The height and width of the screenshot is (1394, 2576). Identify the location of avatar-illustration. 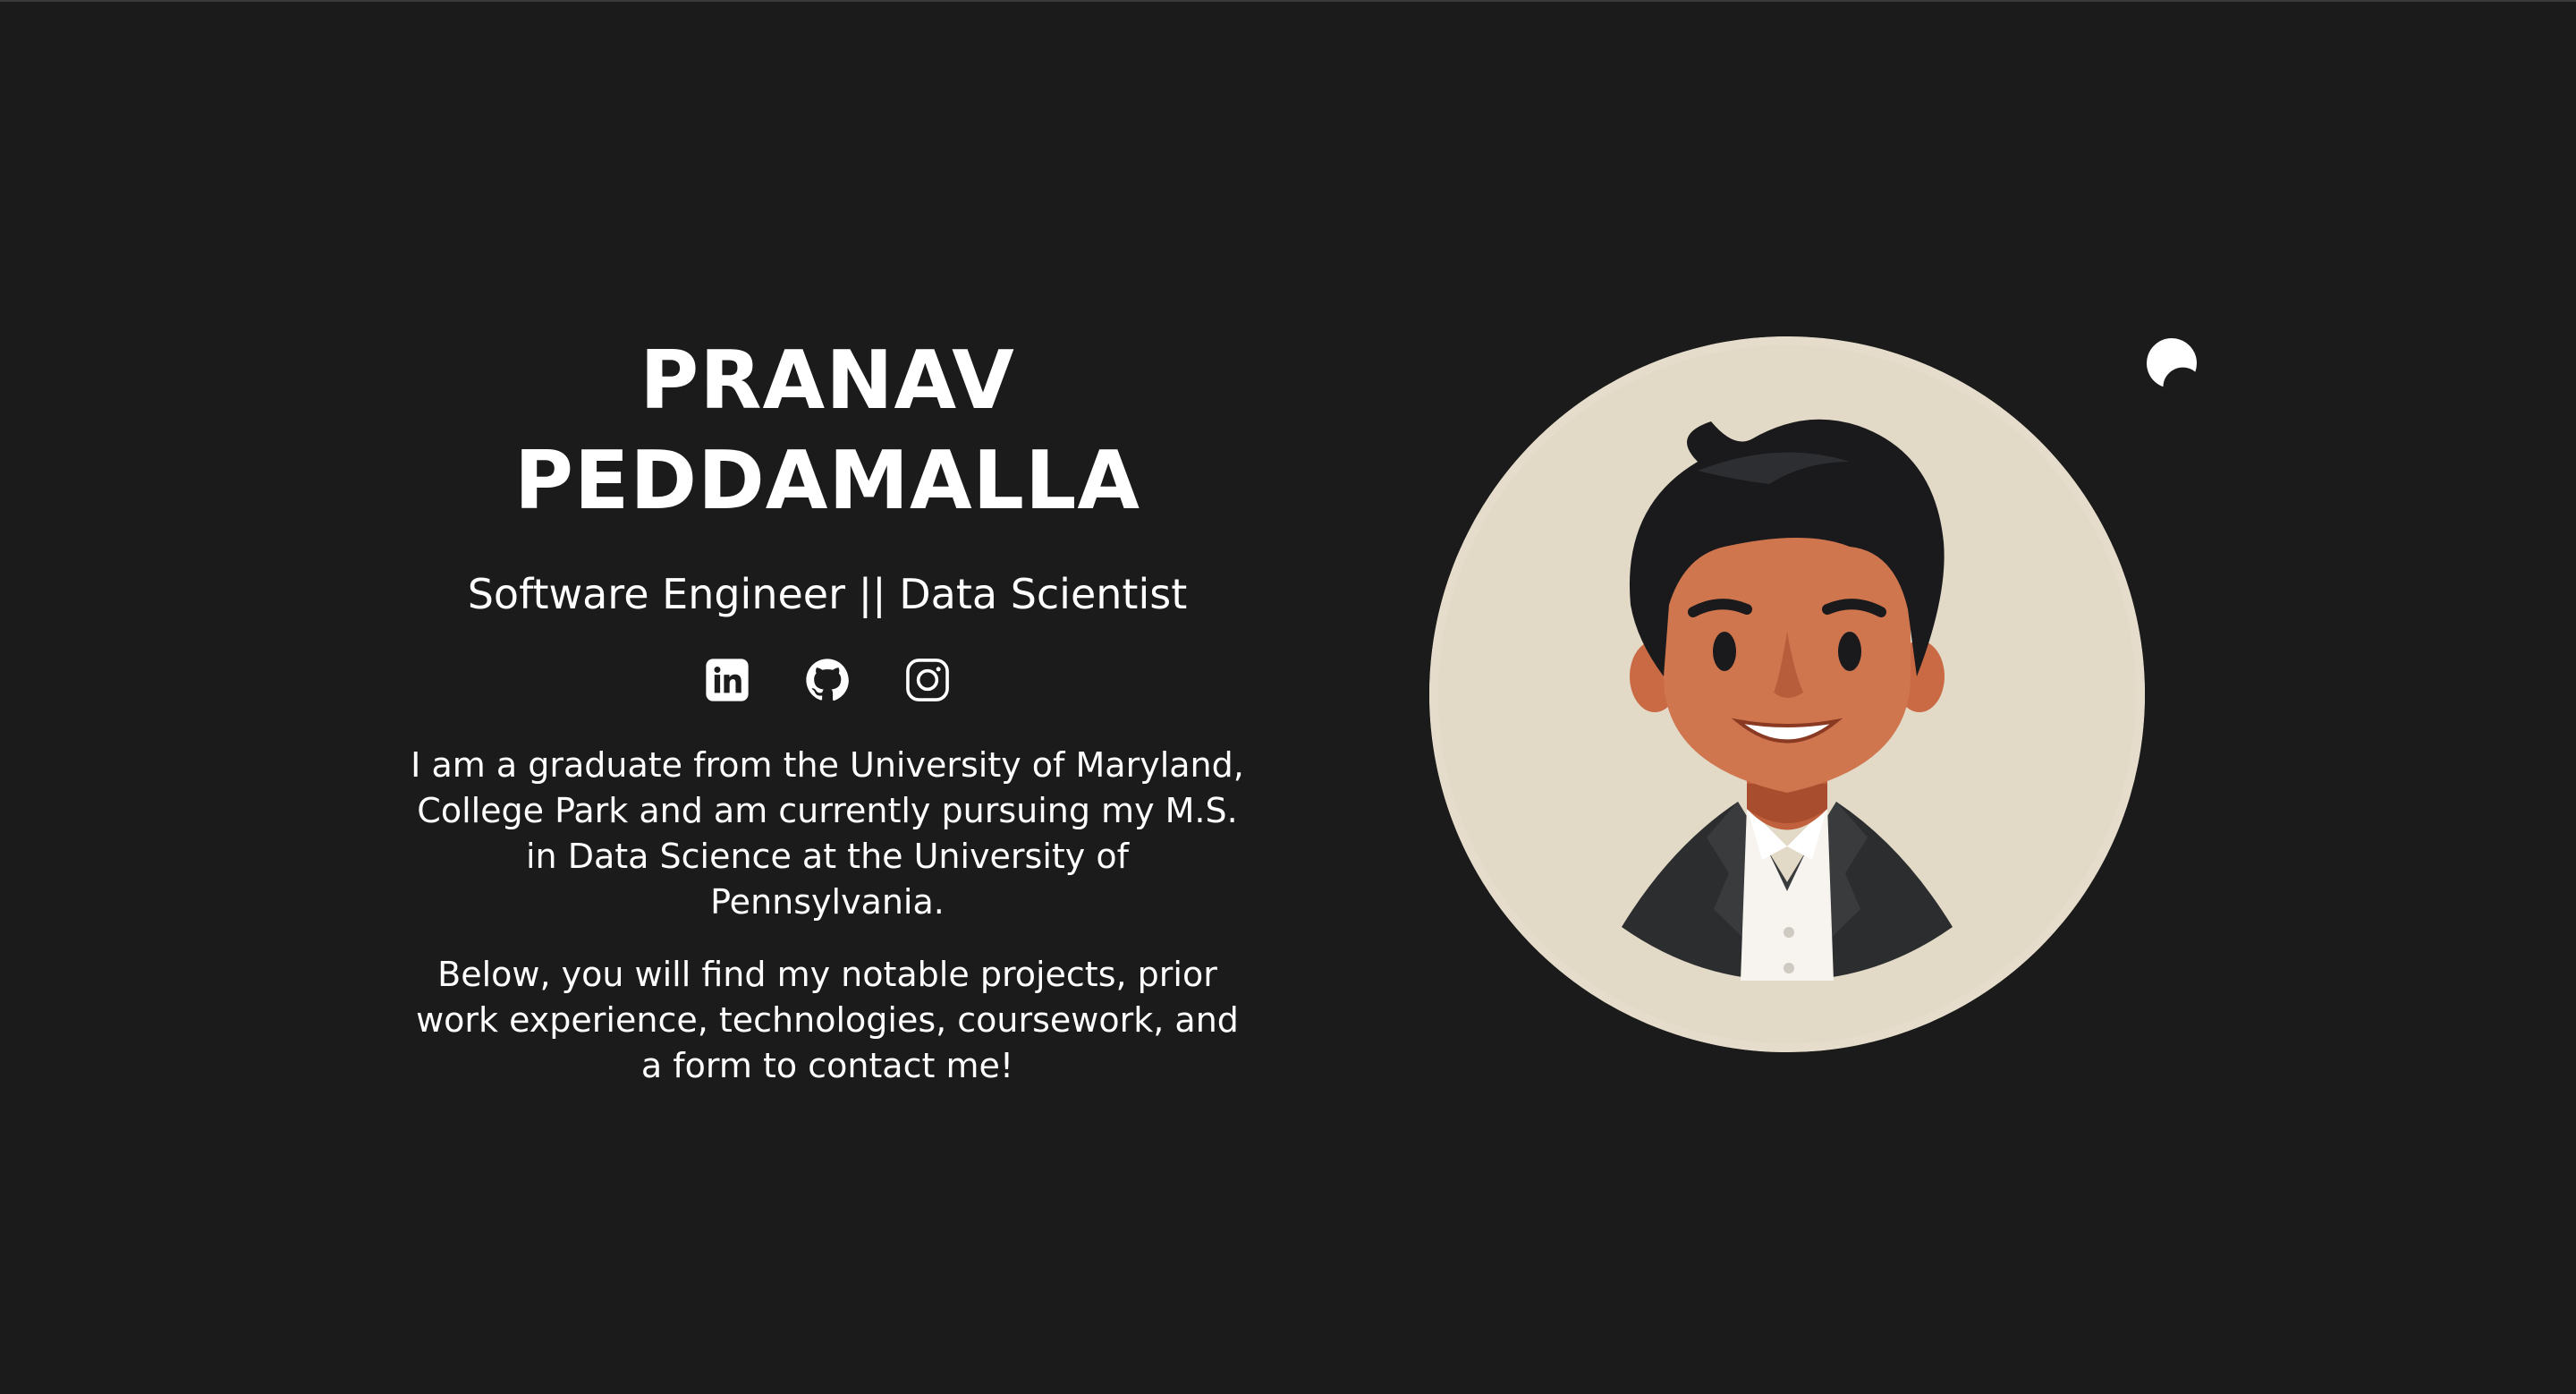
(1787, 694).